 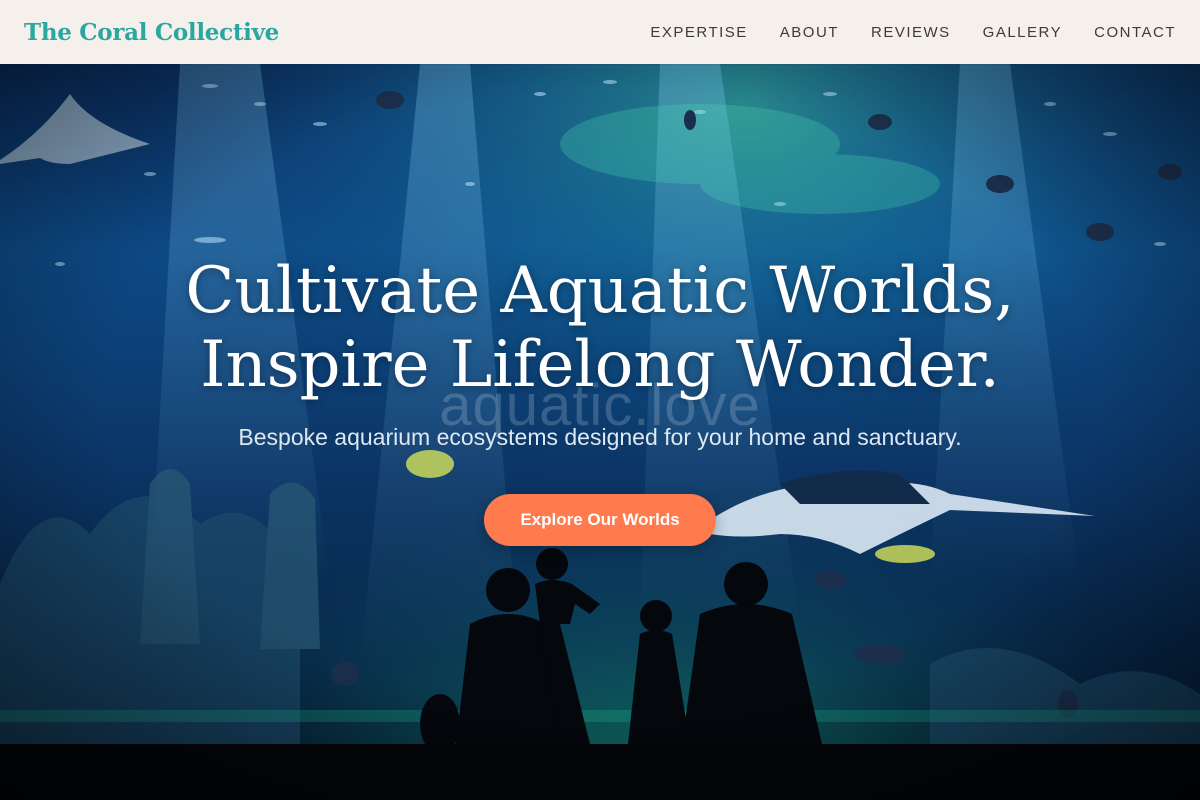 I want to click on brand-logo: The Coral Collective, so click(x=151, y=32).